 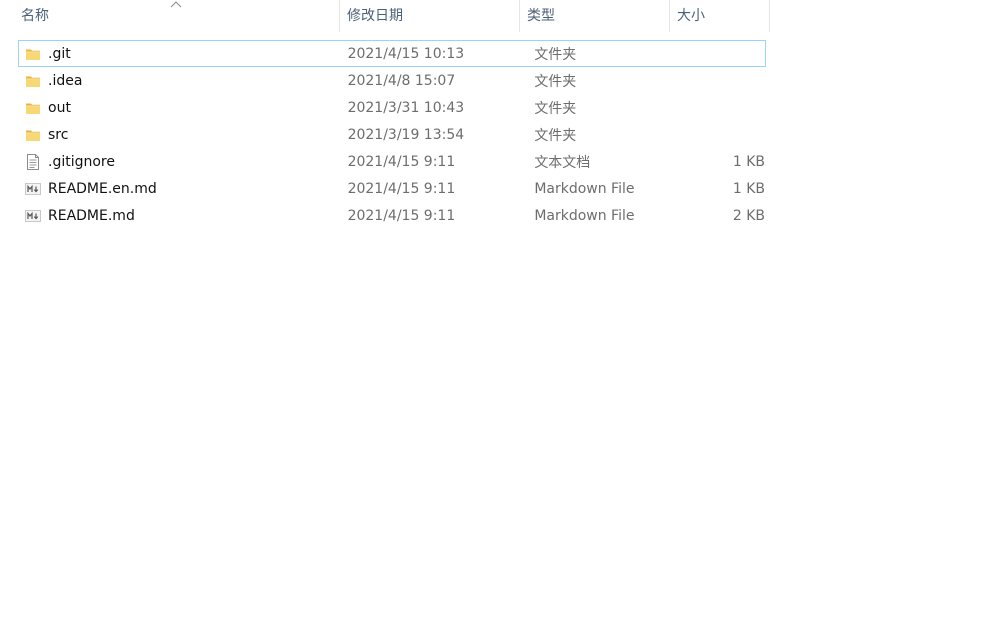 I want to click on file-name: .git, so click(x=59, y=53).